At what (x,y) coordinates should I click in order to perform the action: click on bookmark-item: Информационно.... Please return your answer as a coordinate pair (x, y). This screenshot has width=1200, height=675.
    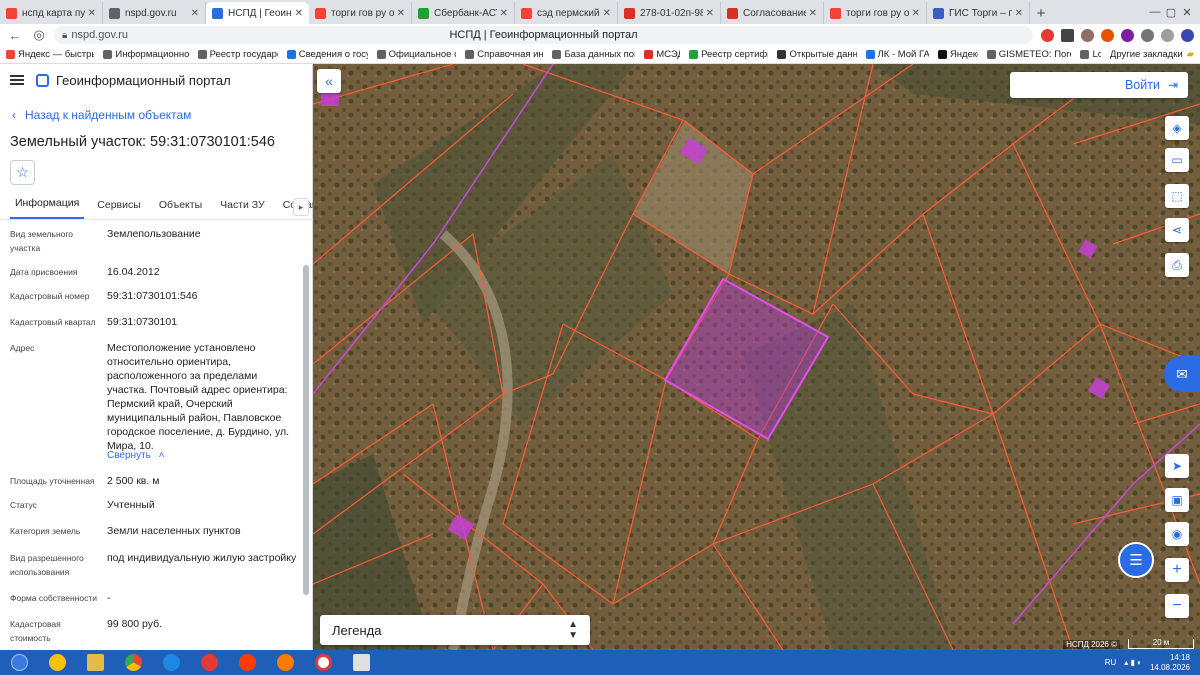
    Looking at the image, I should click on (146, 54).